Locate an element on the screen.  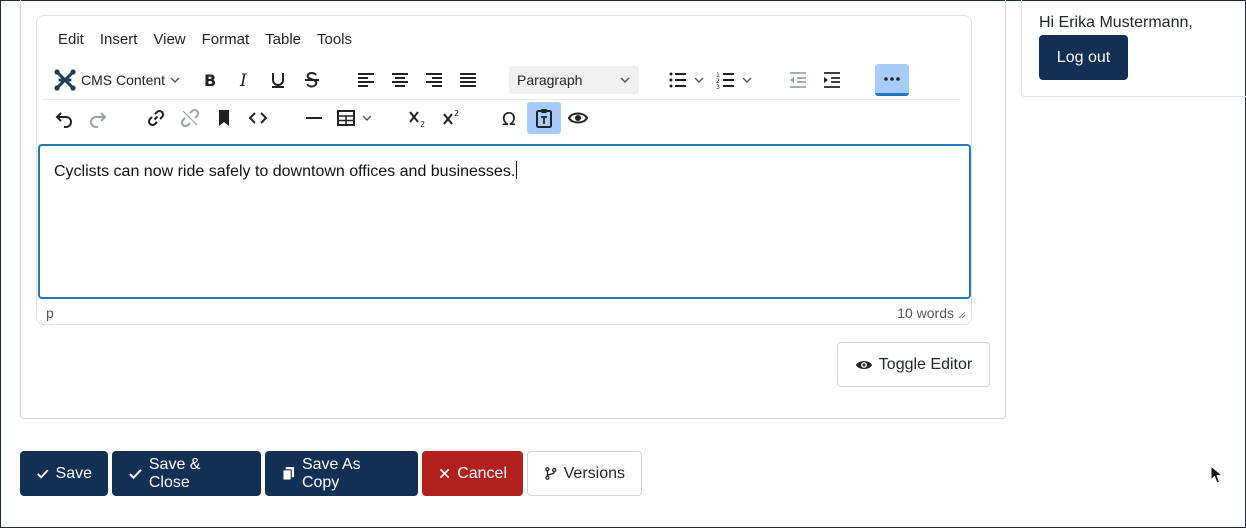
unlink-button is located at coordinates (190, 118).